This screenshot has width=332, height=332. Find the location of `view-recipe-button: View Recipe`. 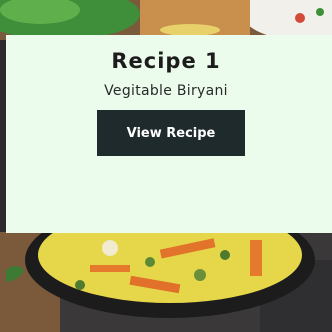

view-recipe-button: View Recipe is located at coordinates (171, 133).